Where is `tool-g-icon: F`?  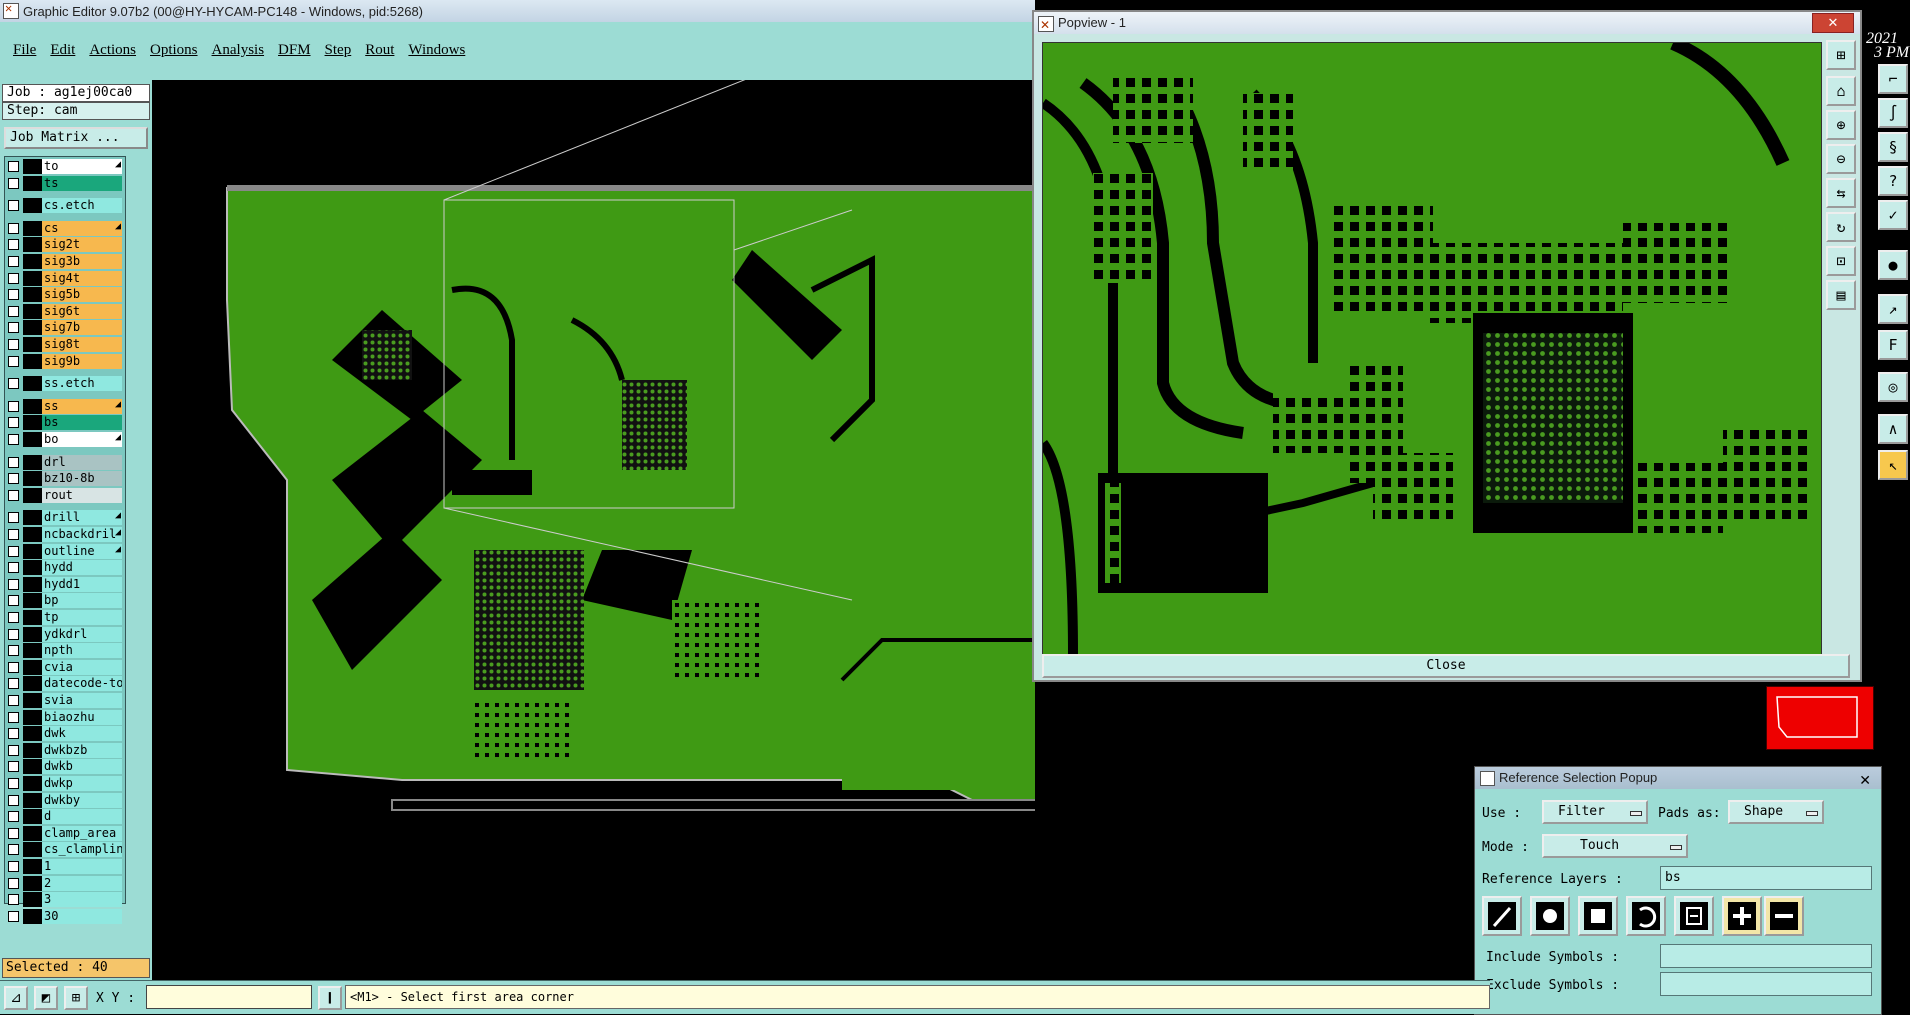 tool-g-icon: F is located at coordinates (1893, 345).